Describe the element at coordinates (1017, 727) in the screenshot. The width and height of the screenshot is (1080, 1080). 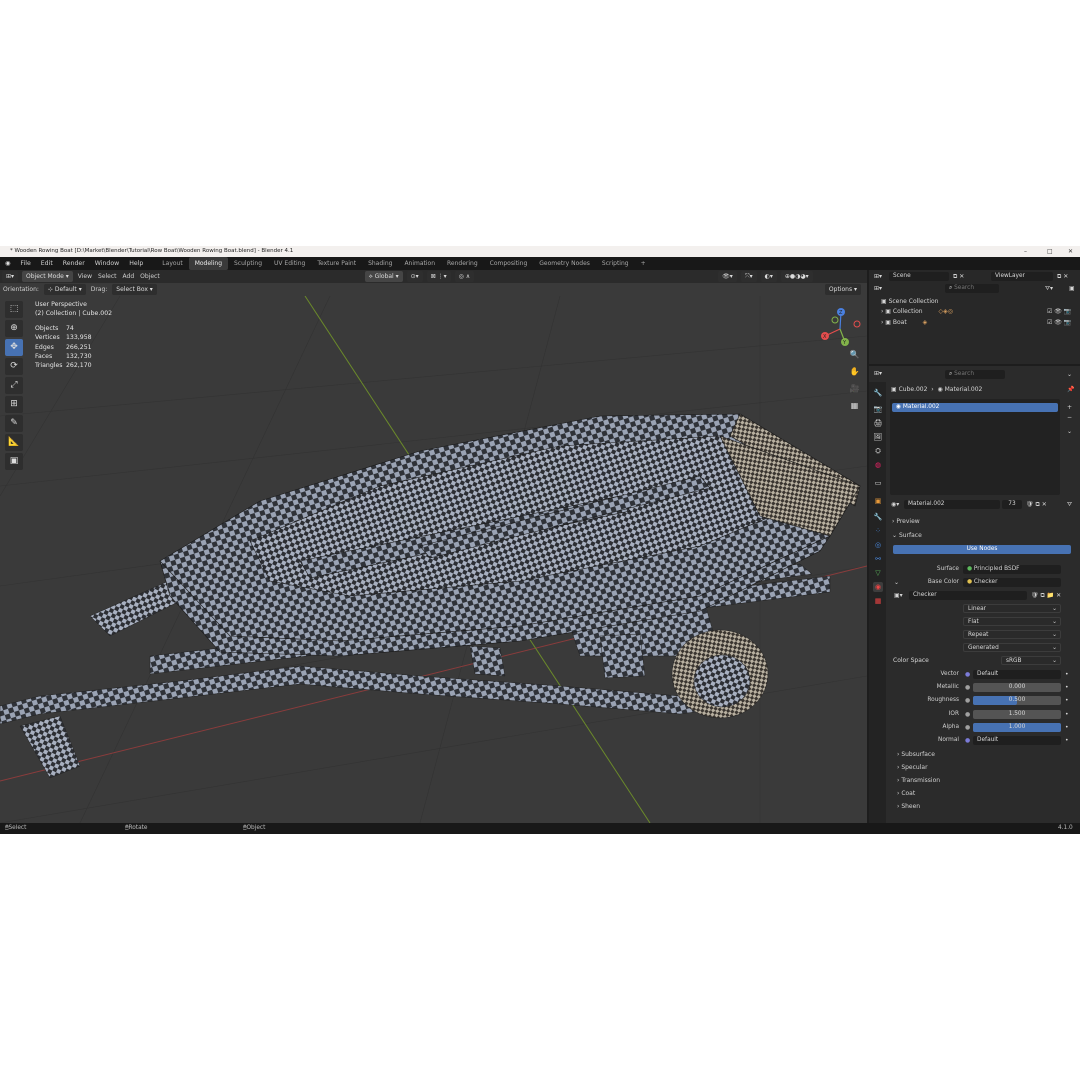
I see `input-alpha-field: 1.000` at that location.